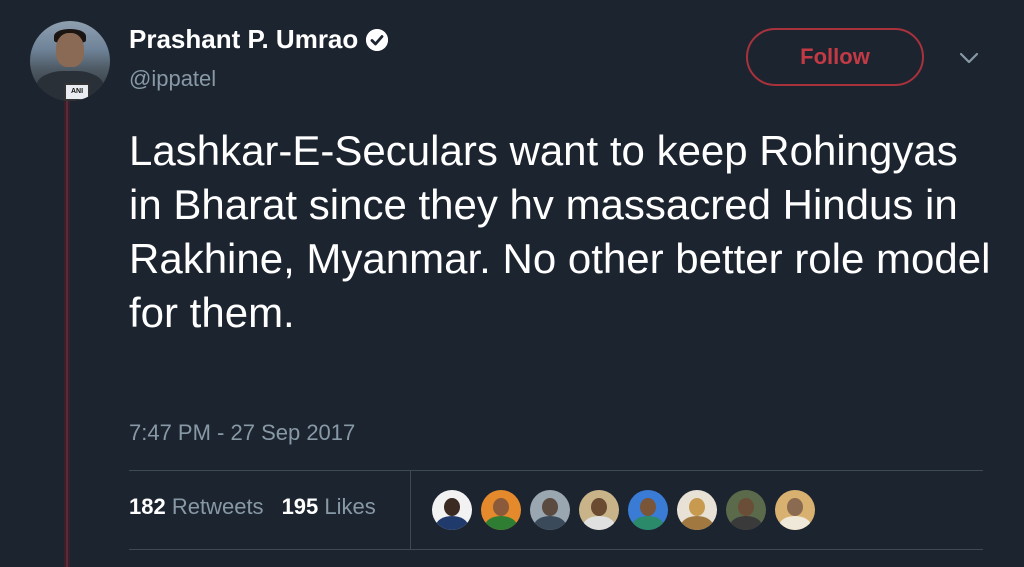 The image size is (1024, 567). Describe the element at coordinates (70, 50) in the screenshot. I see `avatar-head` at that location.